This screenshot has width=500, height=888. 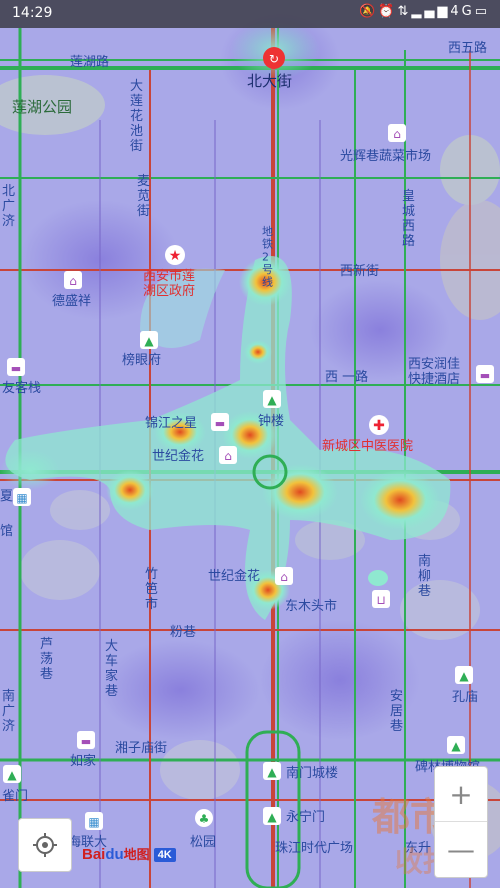 I want to click on label-zhujiang: 珠江时代广场, so click(x=314, y=848).